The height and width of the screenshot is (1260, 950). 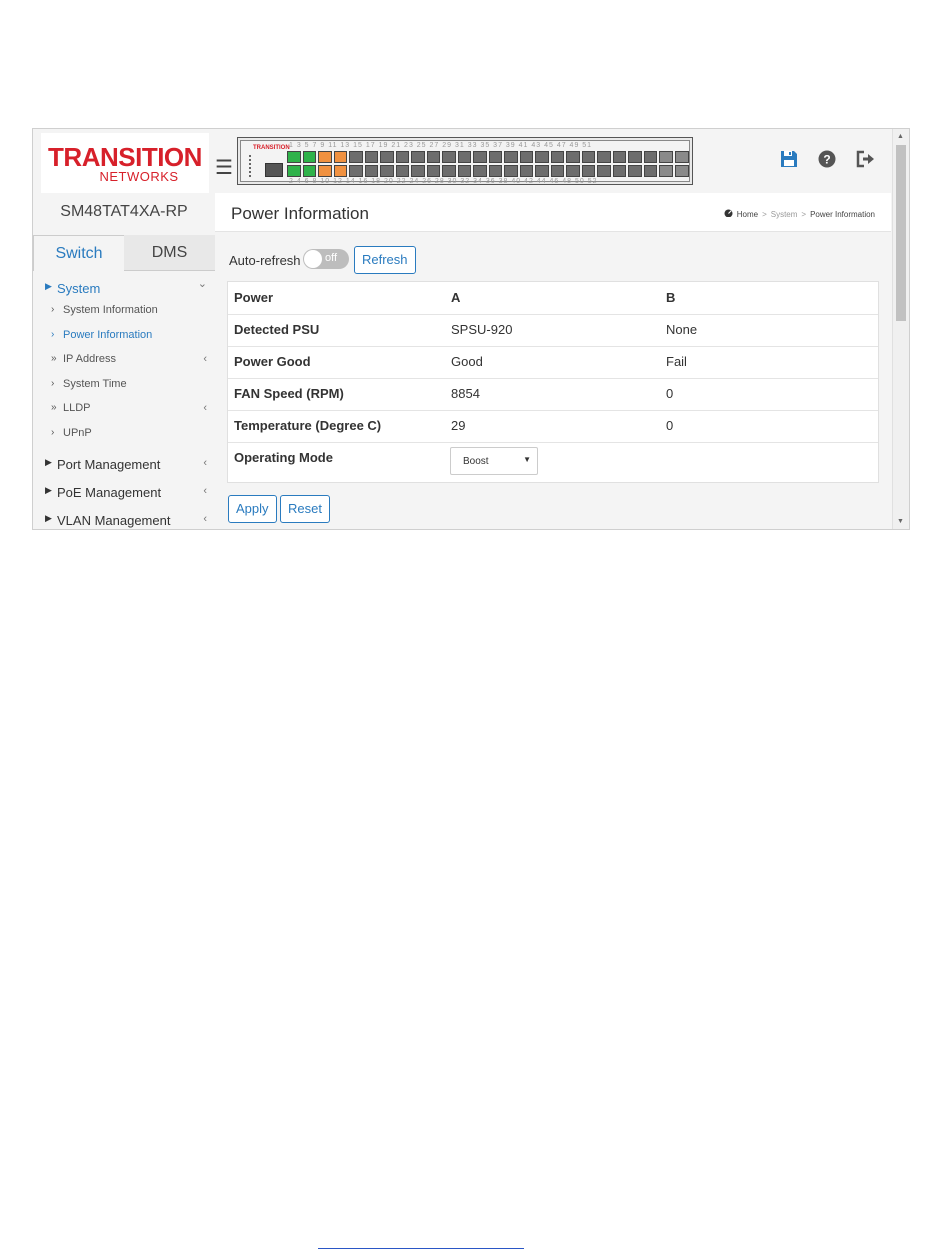 I want to click on auto-refresh-toggle: off, so click(x=326, y=259).